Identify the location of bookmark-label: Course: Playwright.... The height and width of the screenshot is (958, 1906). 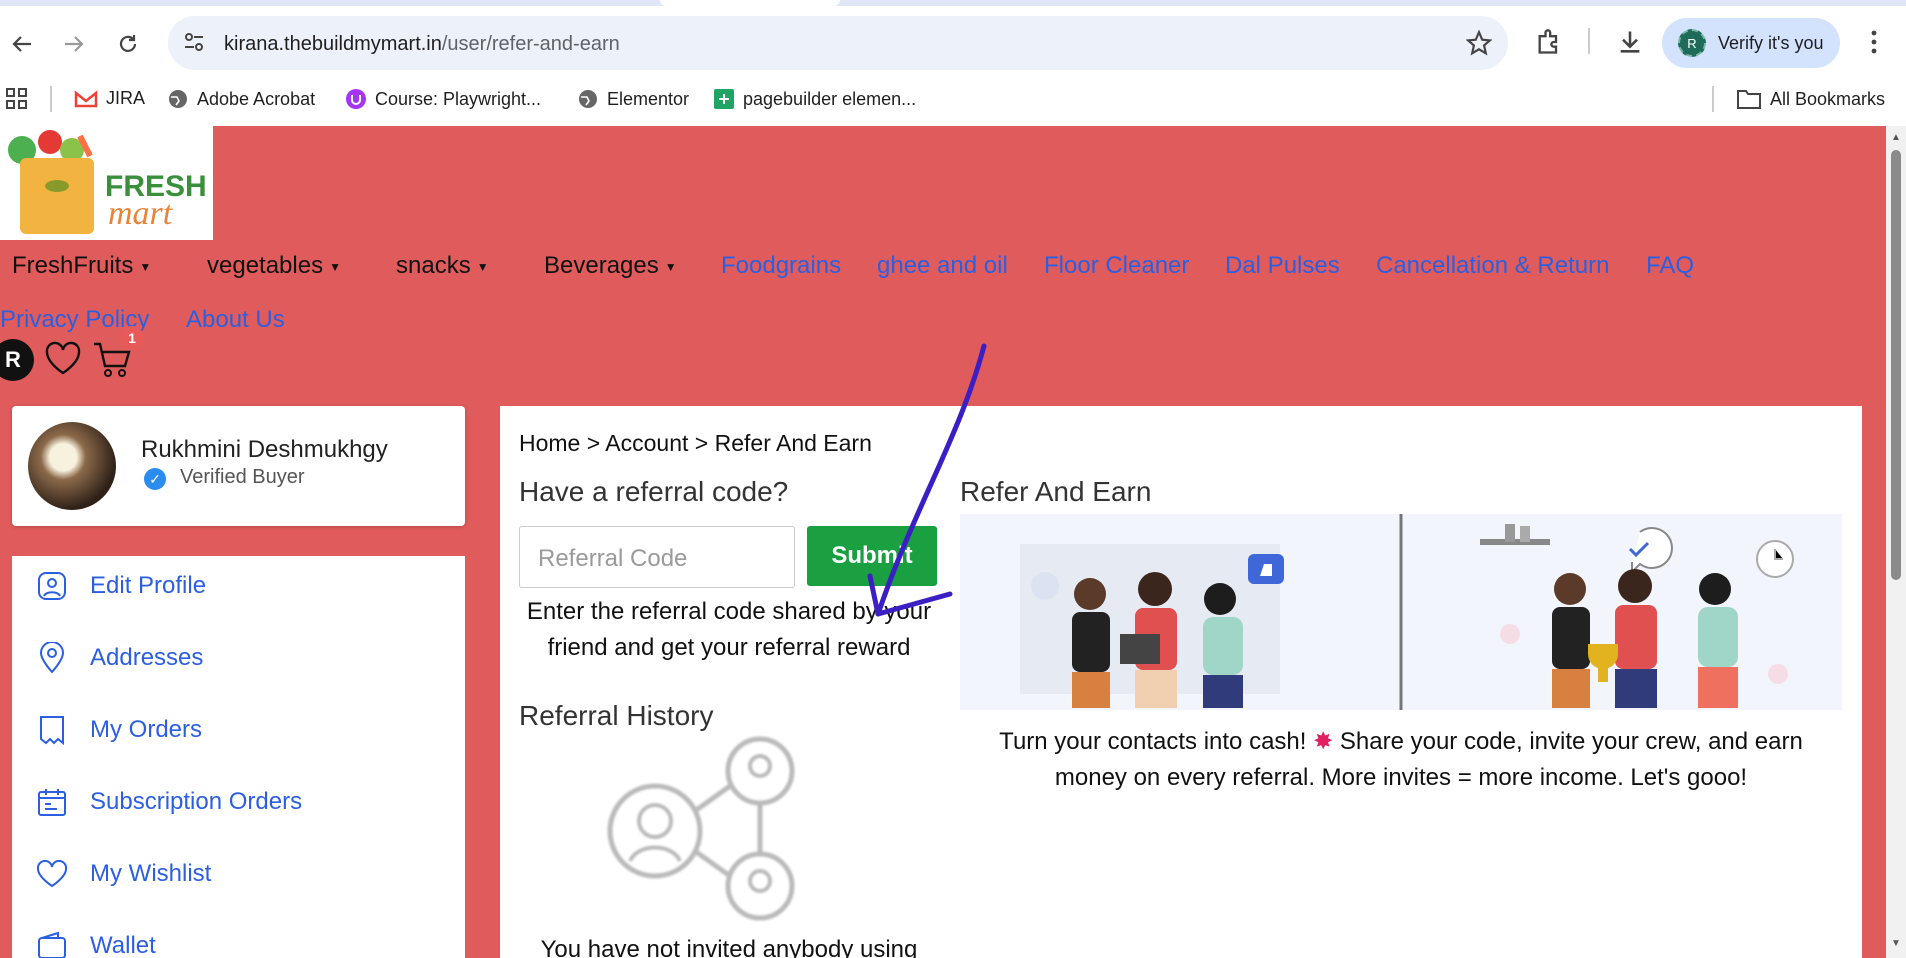
(458, 98).